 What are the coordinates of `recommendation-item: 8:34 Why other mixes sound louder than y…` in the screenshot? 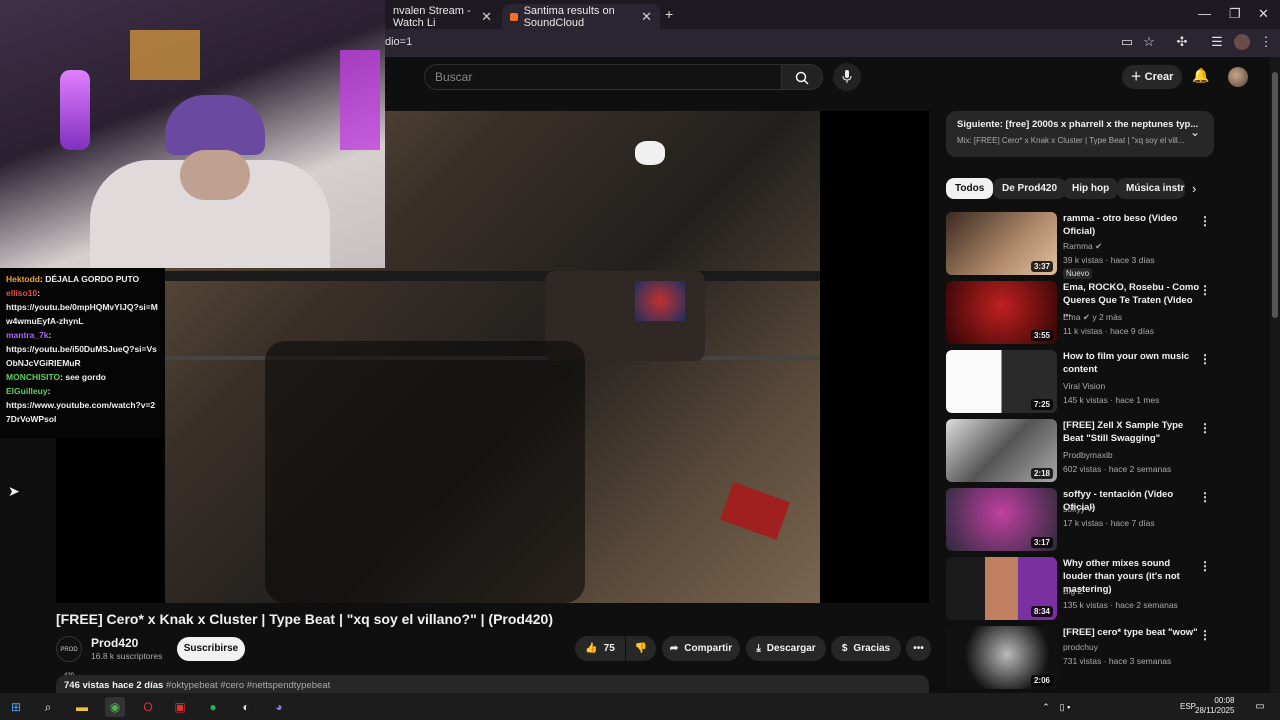 It's located at (1078, 589).